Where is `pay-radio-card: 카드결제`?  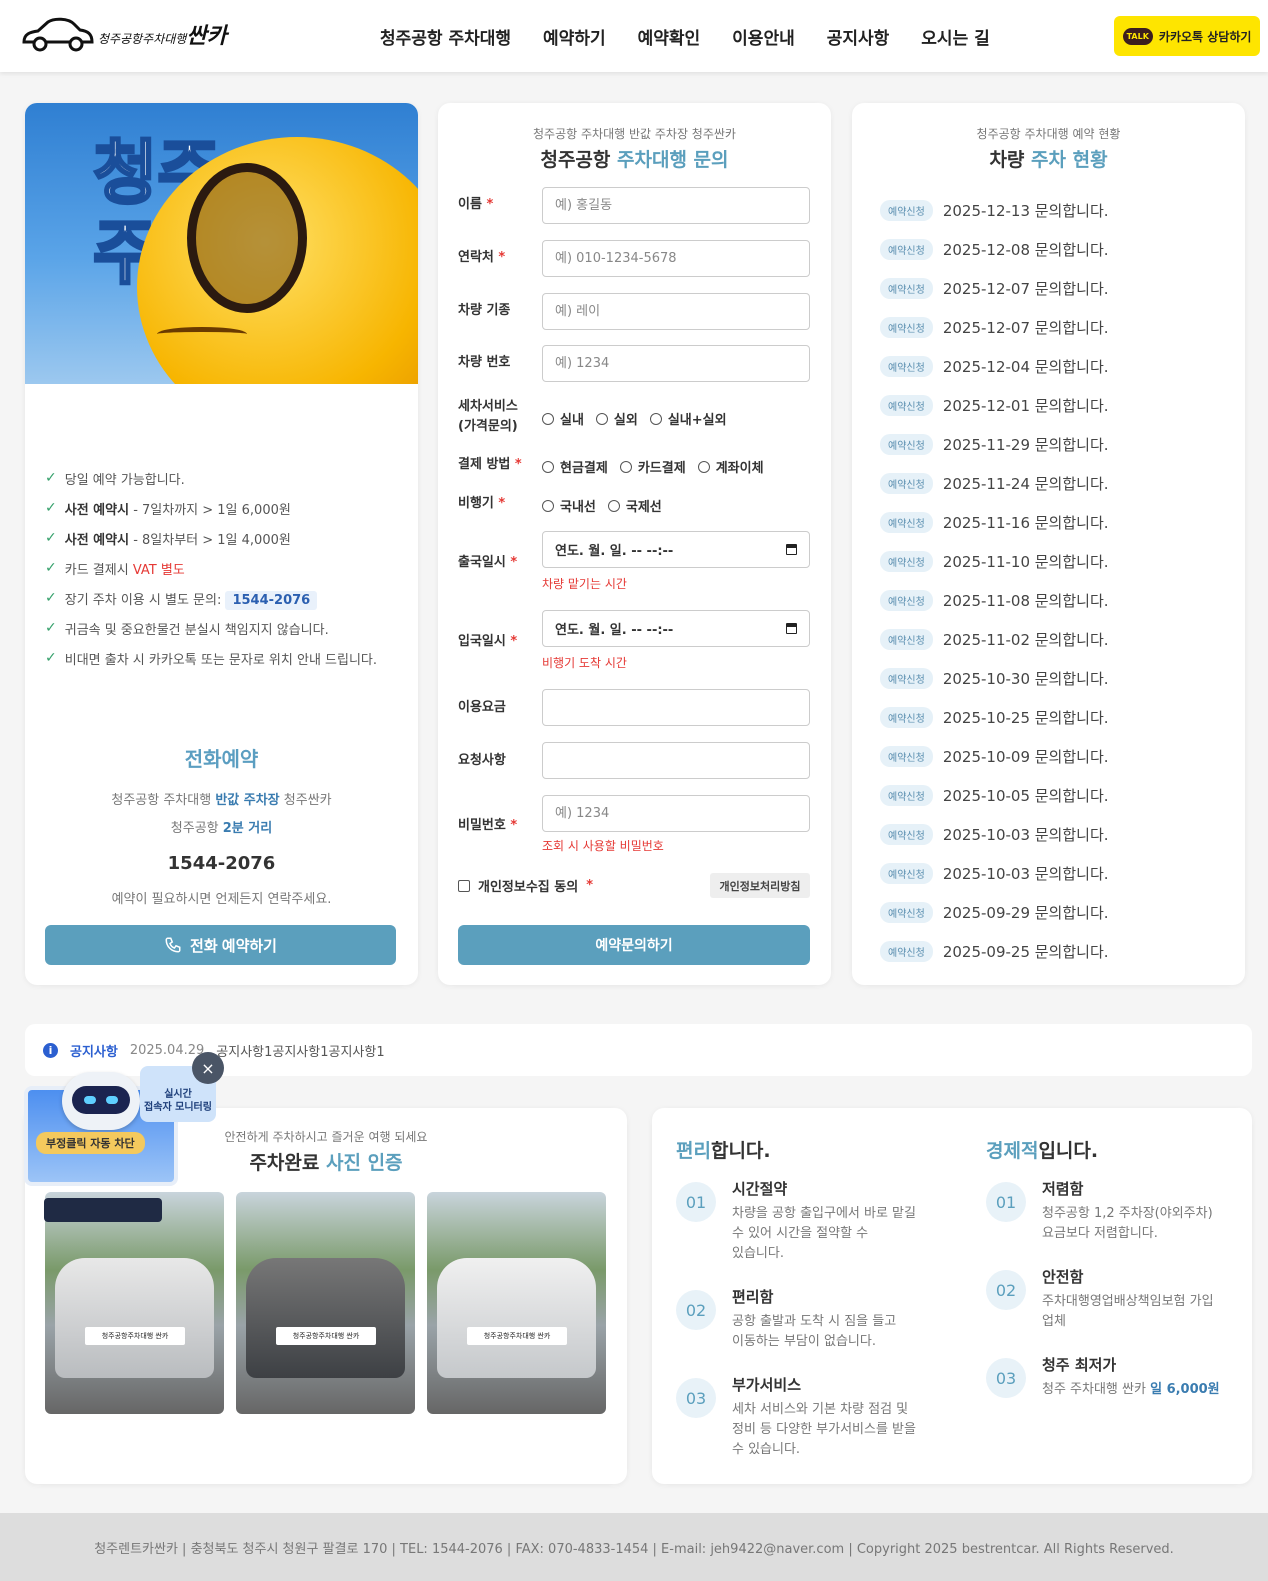
pay-radio-card: 카드결제 is located at coordinates (652, 466).